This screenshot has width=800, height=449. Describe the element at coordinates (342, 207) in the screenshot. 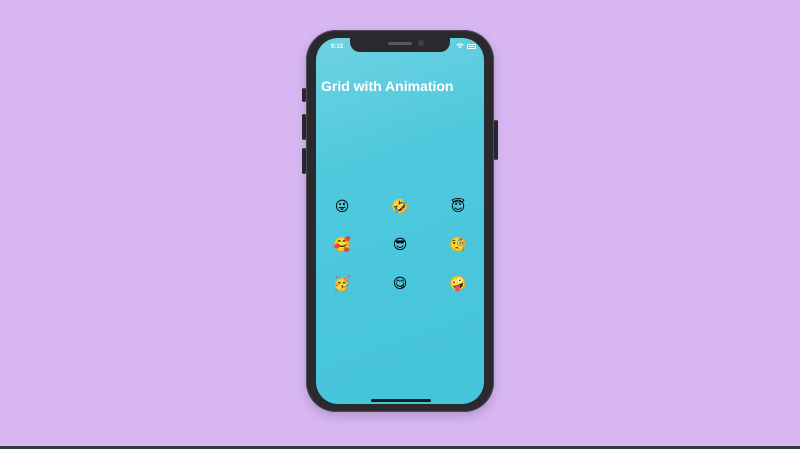

I see `emoji-cell: 😜` at that location.